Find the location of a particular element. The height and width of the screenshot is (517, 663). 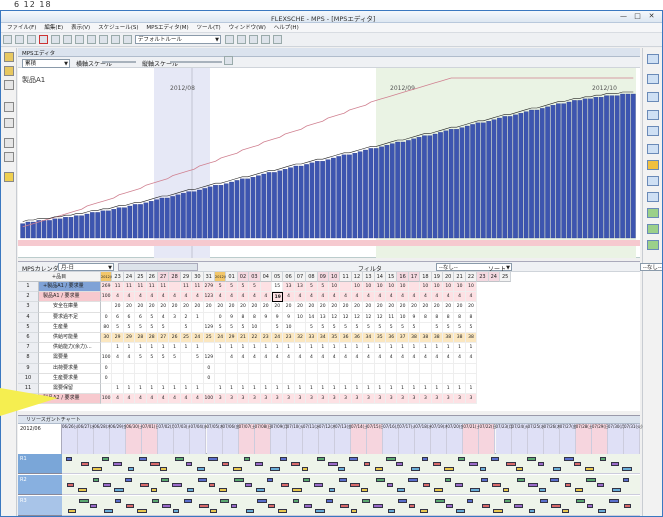

menu-schedule: スケジュール(S) is located at coordinates (118, 28).